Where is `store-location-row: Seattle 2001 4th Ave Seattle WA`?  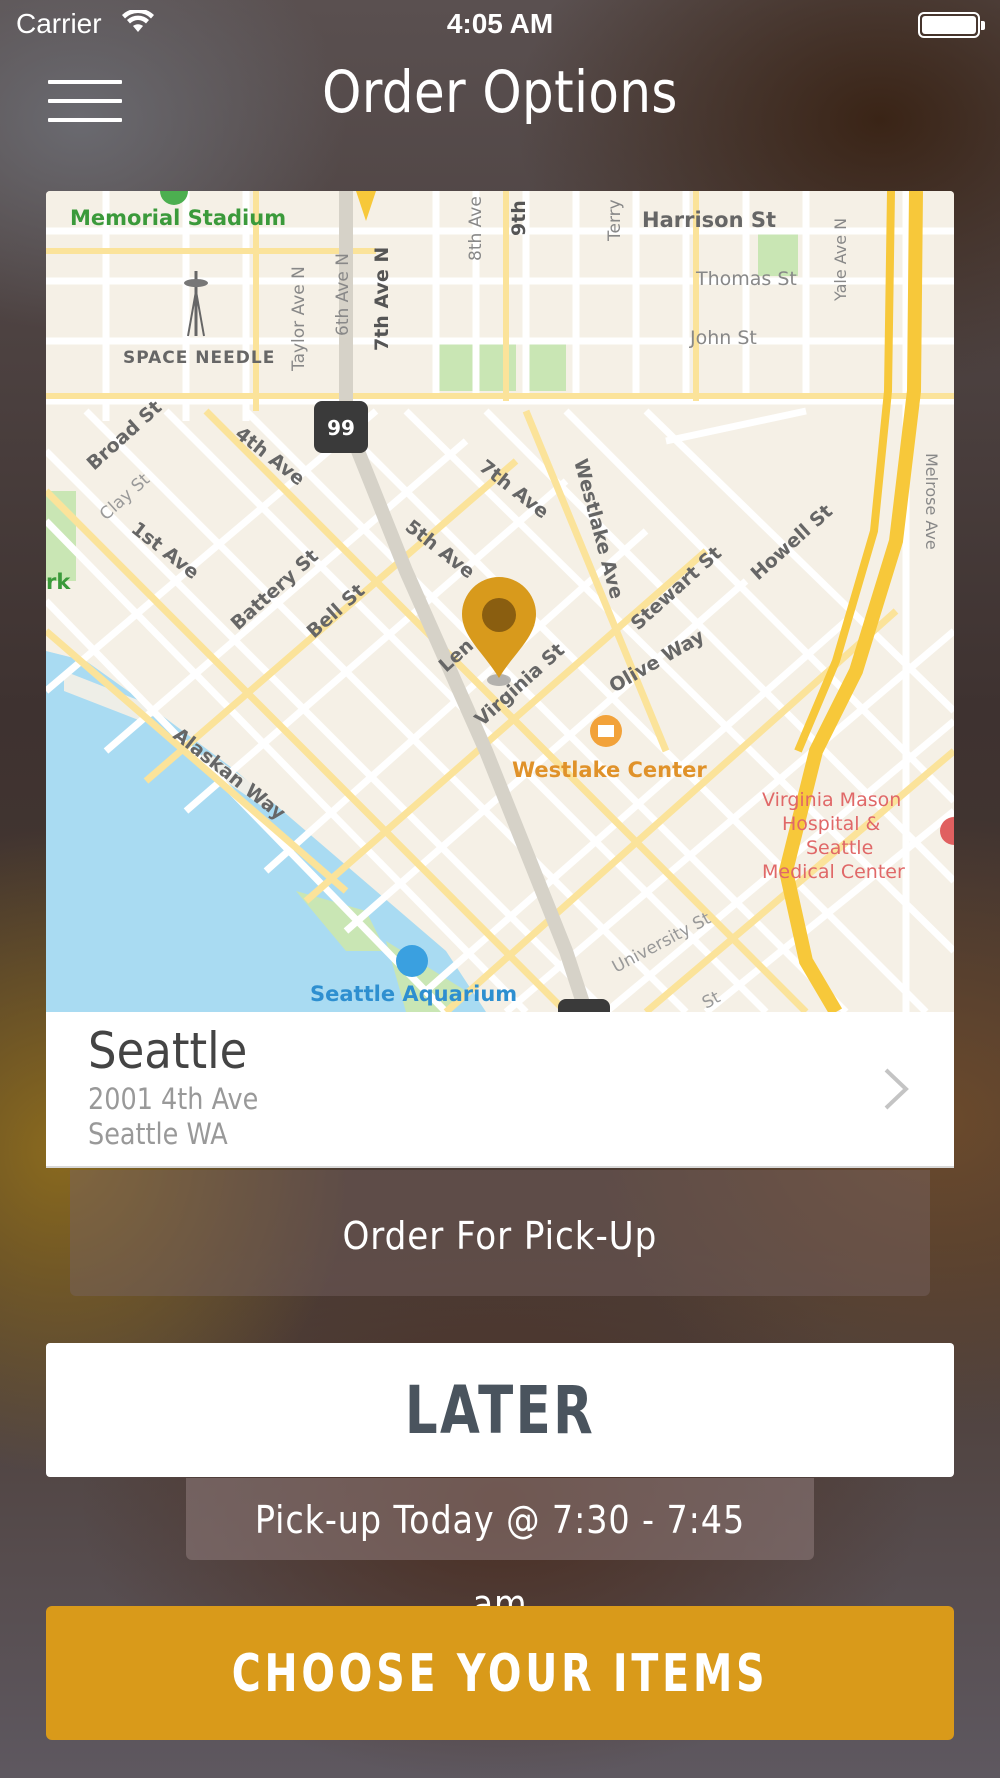
store-location-row: Seattle 2001 4th Ave Seattle WA is located at coordinates (500, 1090).